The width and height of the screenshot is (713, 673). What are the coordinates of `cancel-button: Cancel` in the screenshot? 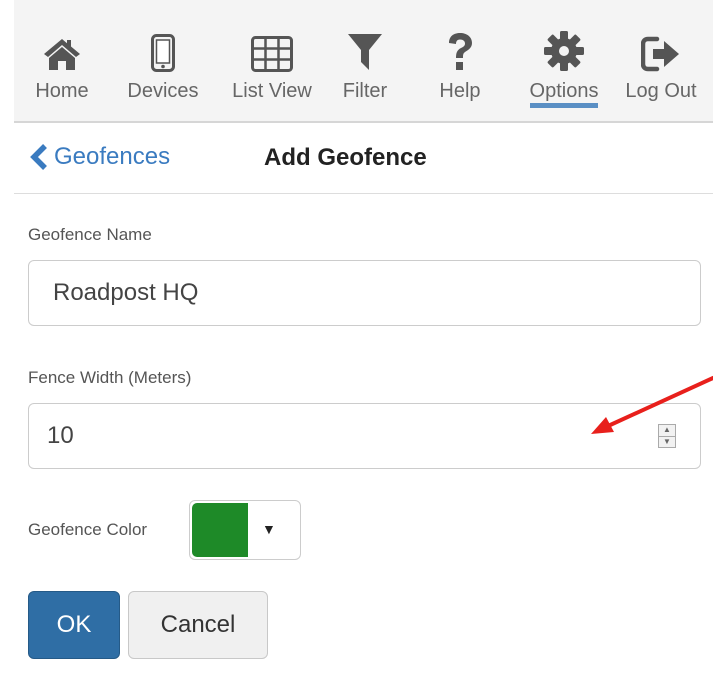 It's located at (198, 625).